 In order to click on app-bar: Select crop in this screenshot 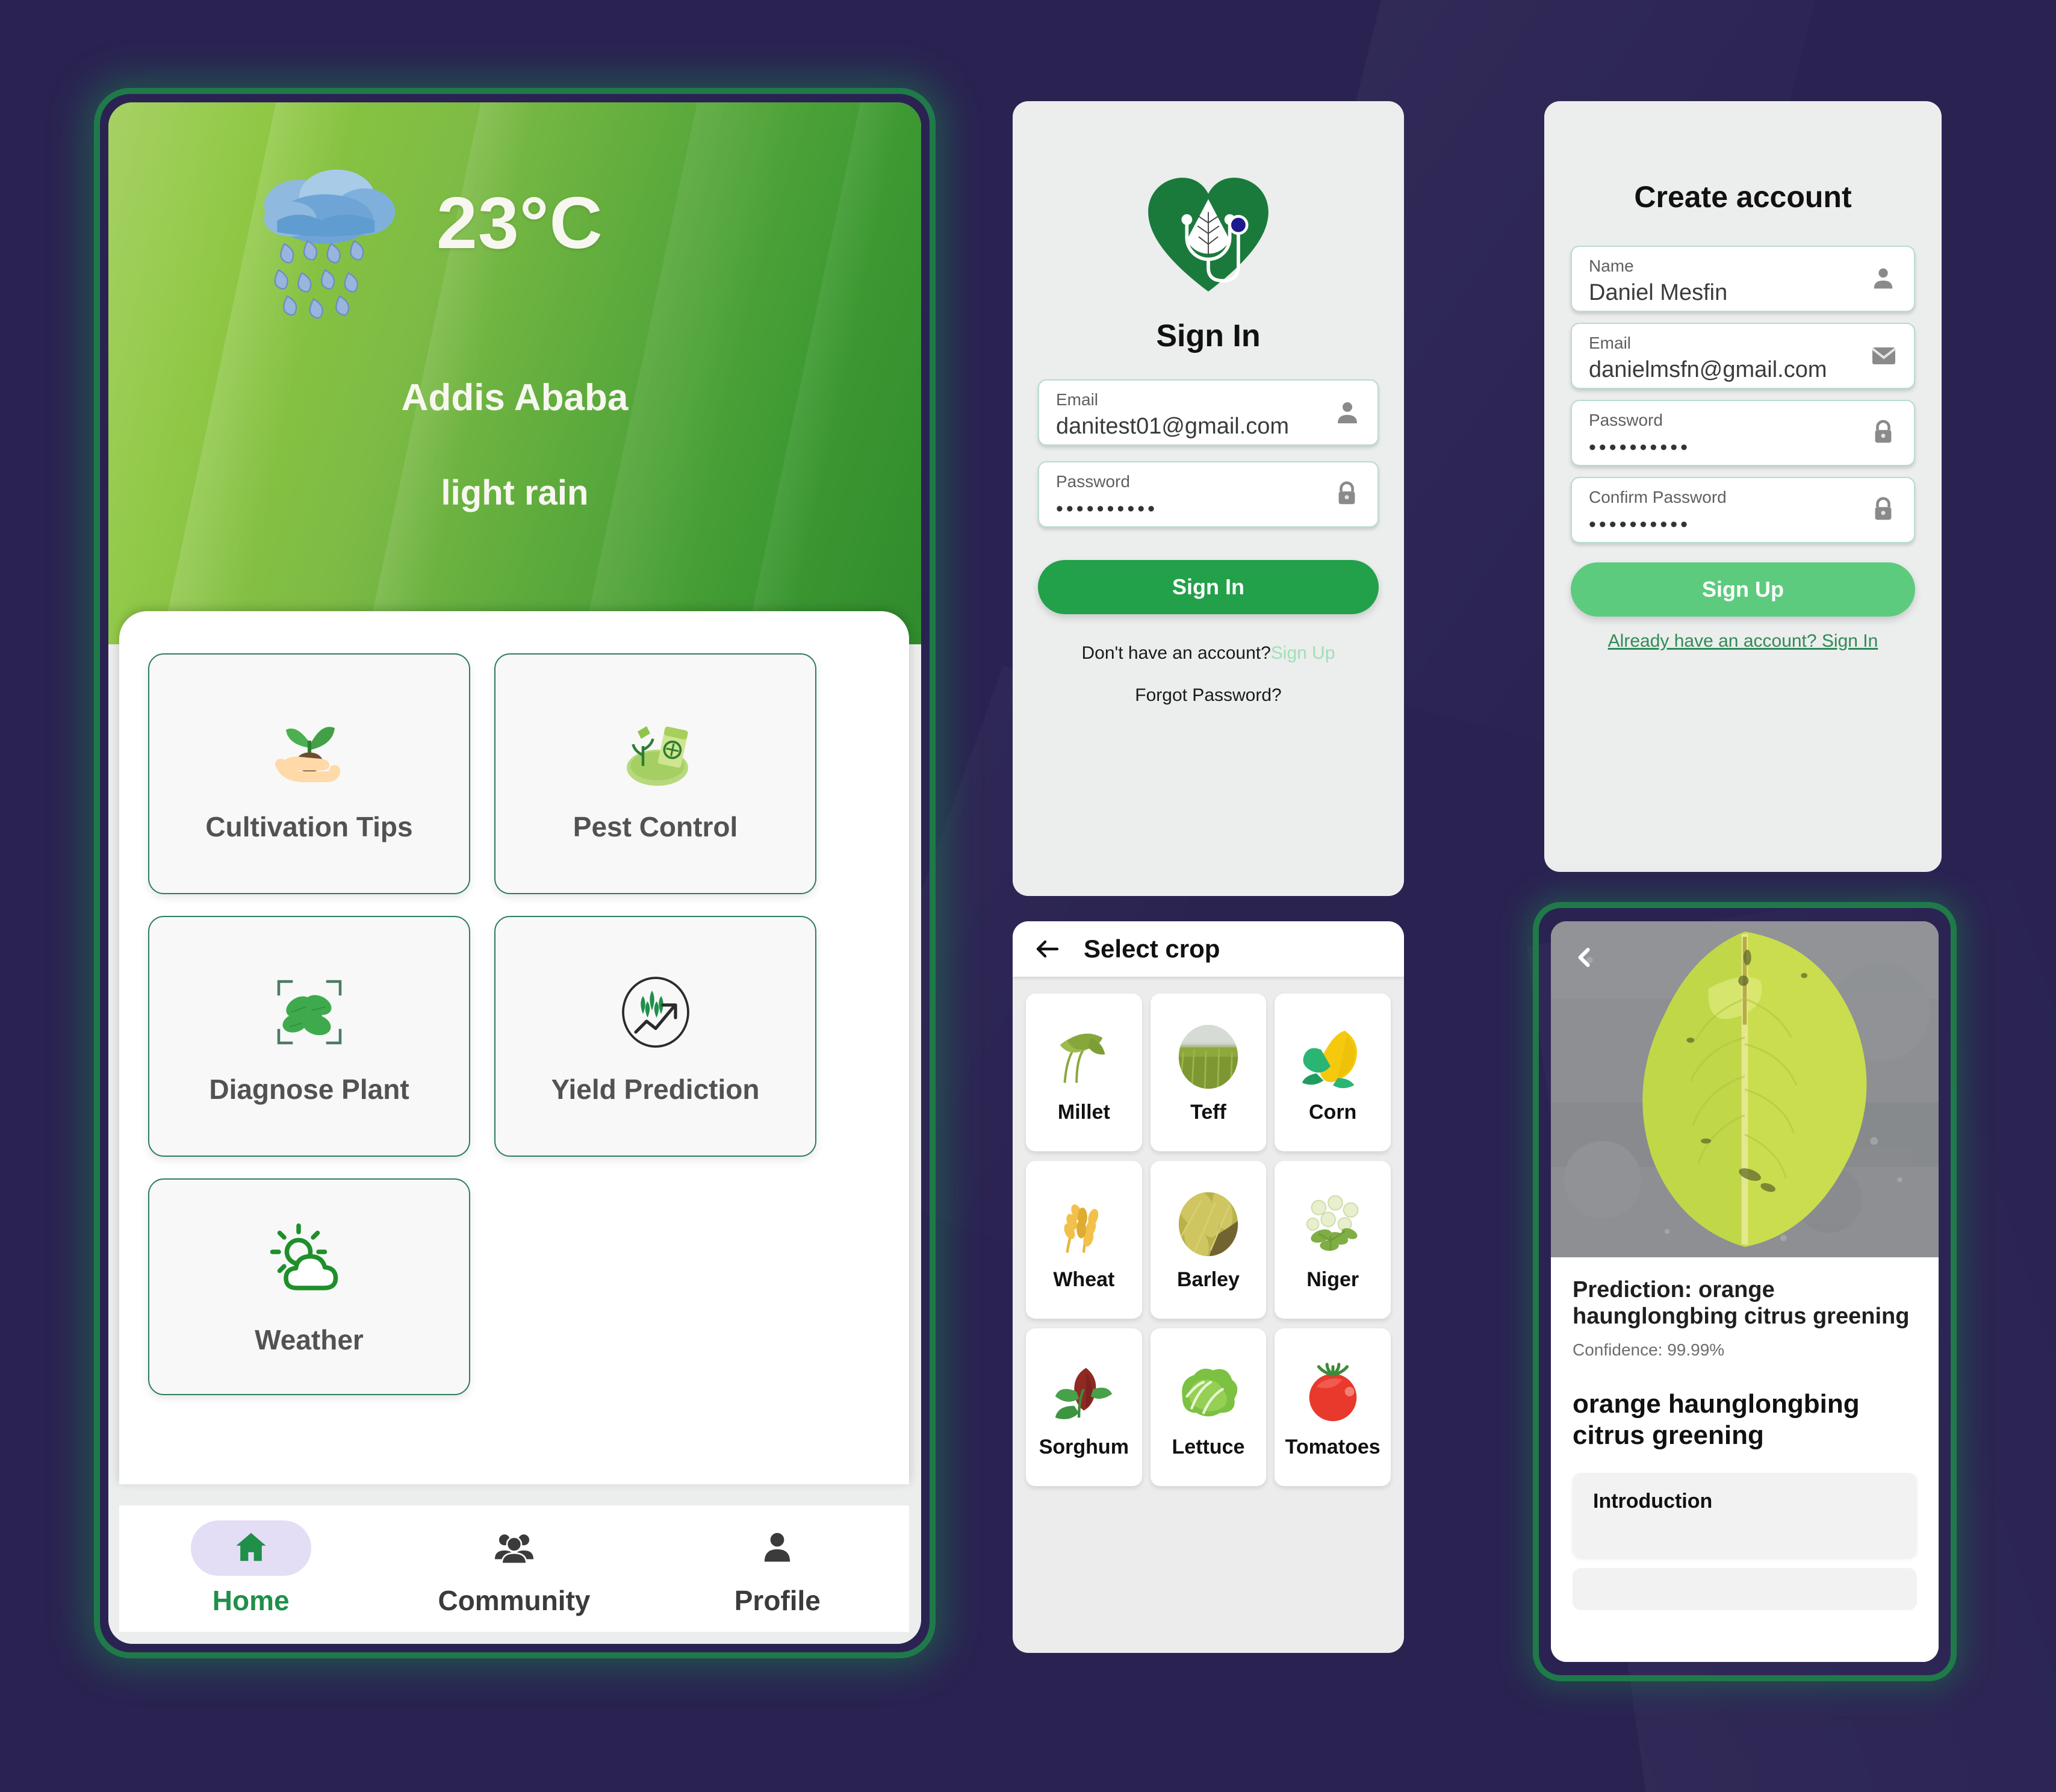, I will do `click(1208, 949)`.